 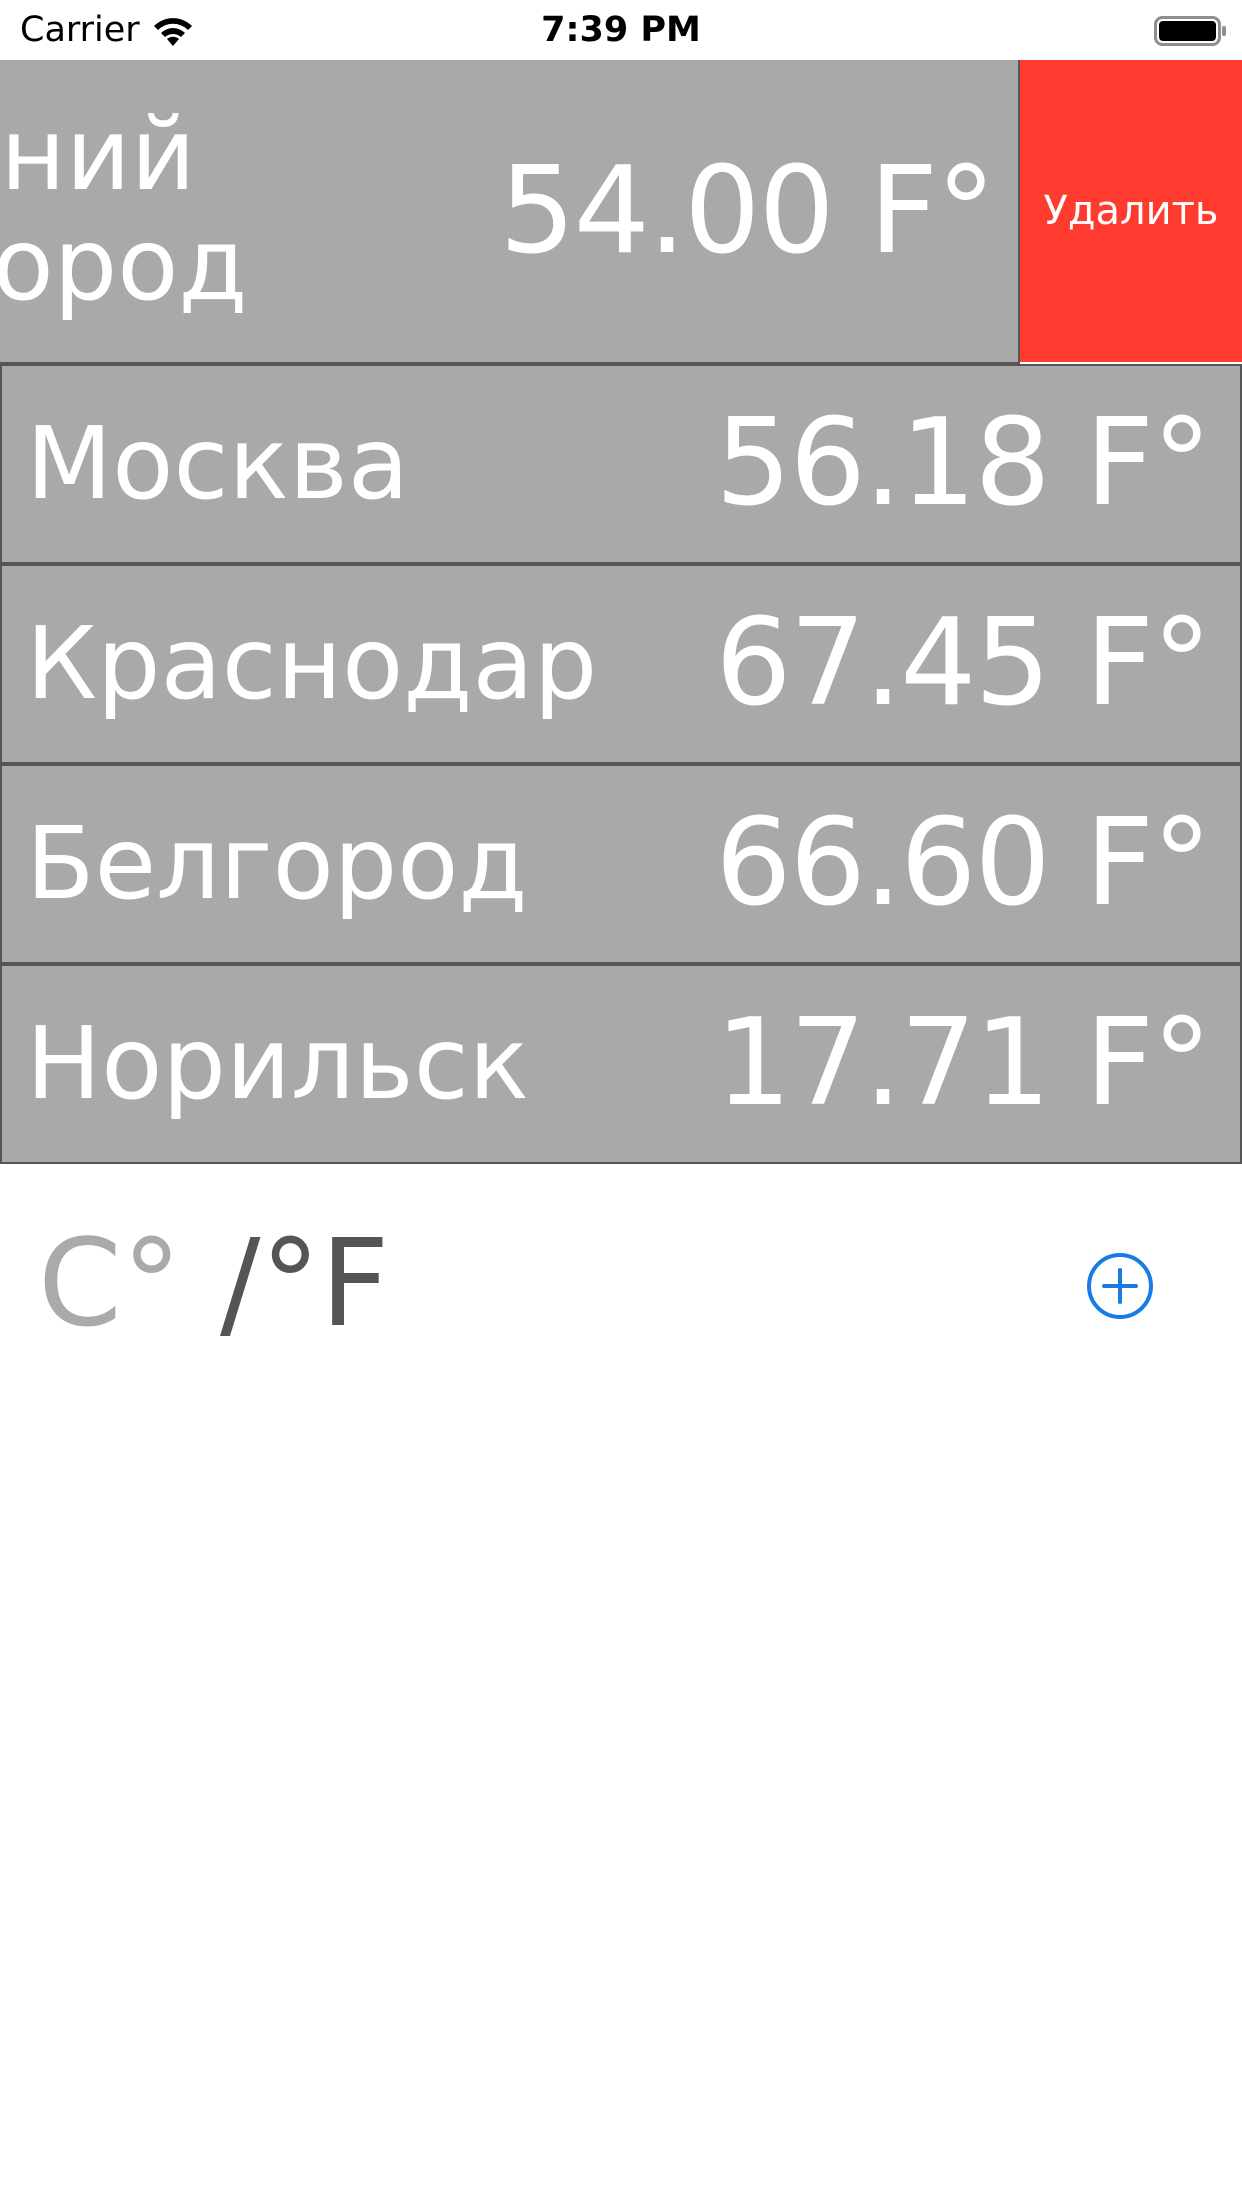 What do you see at coordinates (1131, 211) in the screenshot?
I see `delete-button: Удалить` at bounding box center [1131, 211].